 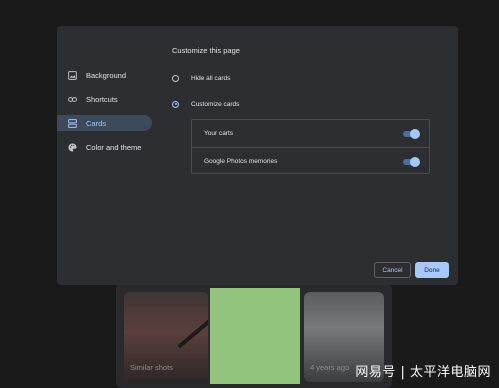 What do you see at coordinates (310, 161) in the screenshot?
I see `card-row-google-photos-memories: Google Photos memories` at bounding box center [310, 161].